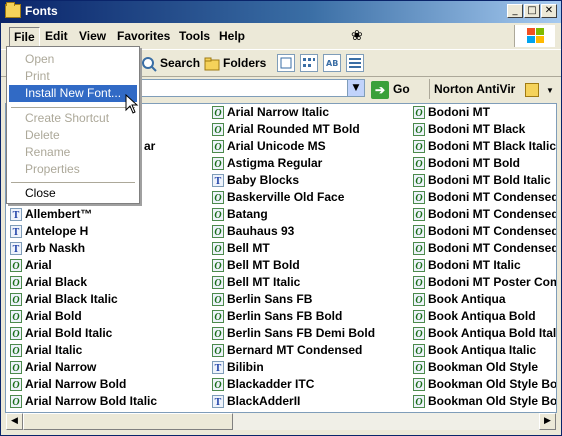  Describe the element at coordinates (484, 248) in the screenshot. I see `font-item: O Bodoni MT Condensed I` at that location.